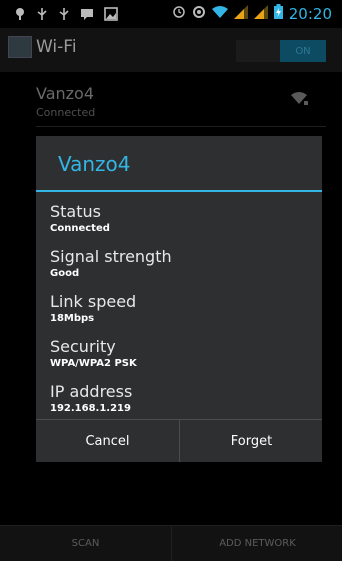 The width and height of the screenshot is (342, 561). I want to click on dialog-title-divider, so click(179, 191).